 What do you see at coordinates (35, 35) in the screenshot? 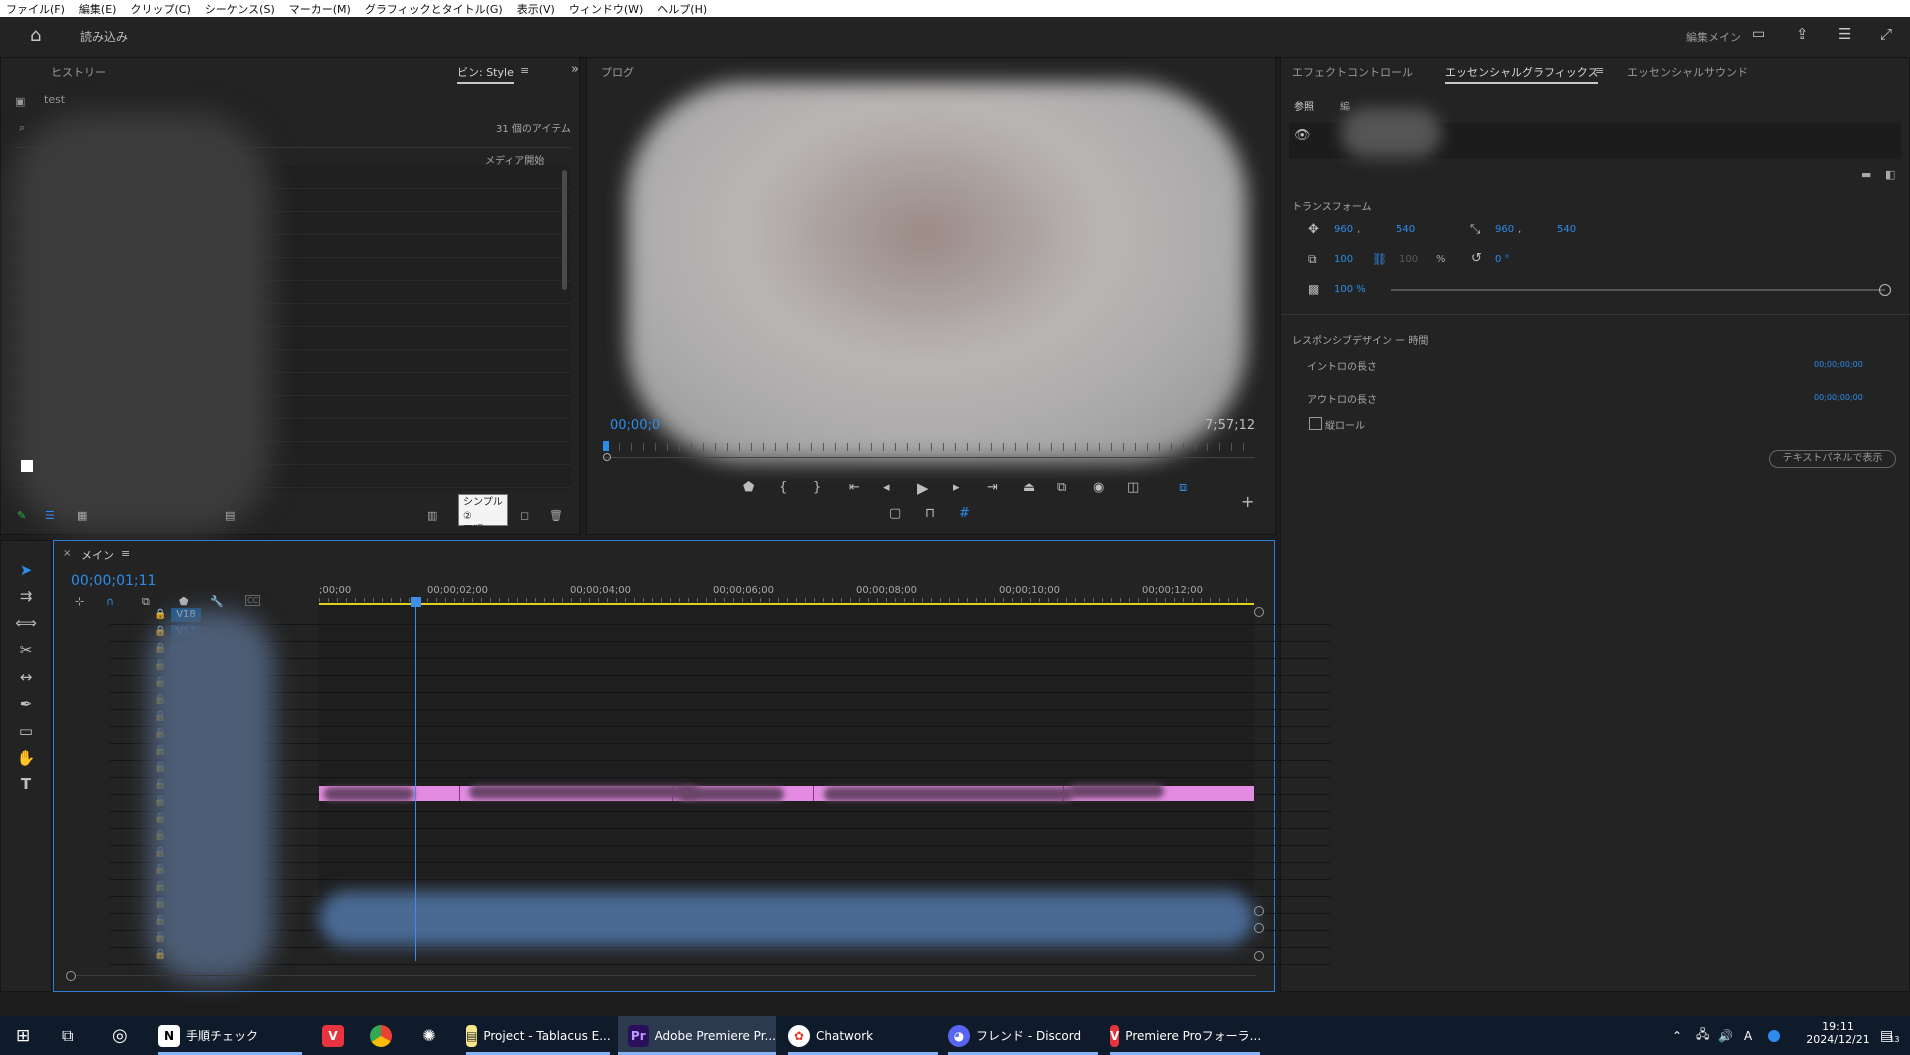
I see `home-icon: ⌂` at bounding box center [35, 35].